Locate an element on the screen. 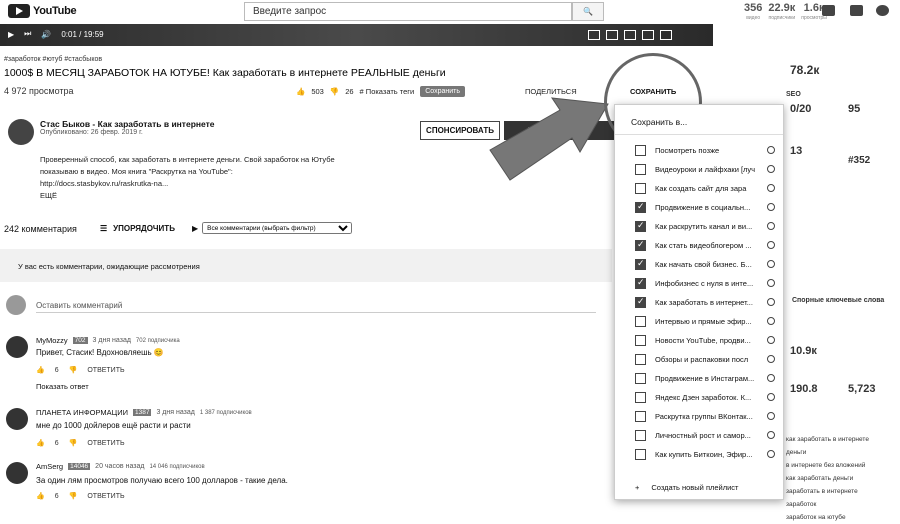 This screenshot has height=524, width=900. playlist-item: Видеоуроки и лайфхаки [луч is located at coordinates (705, 169).